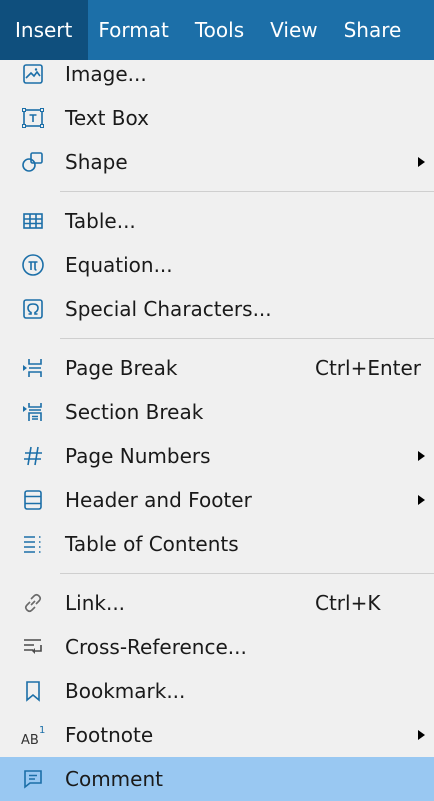 The width and height of the screenshot is (434, 801). What do you see at coordinates (293, 30) in the screenshot?
I see `menu-view: View` at bounding box center [293, 30].